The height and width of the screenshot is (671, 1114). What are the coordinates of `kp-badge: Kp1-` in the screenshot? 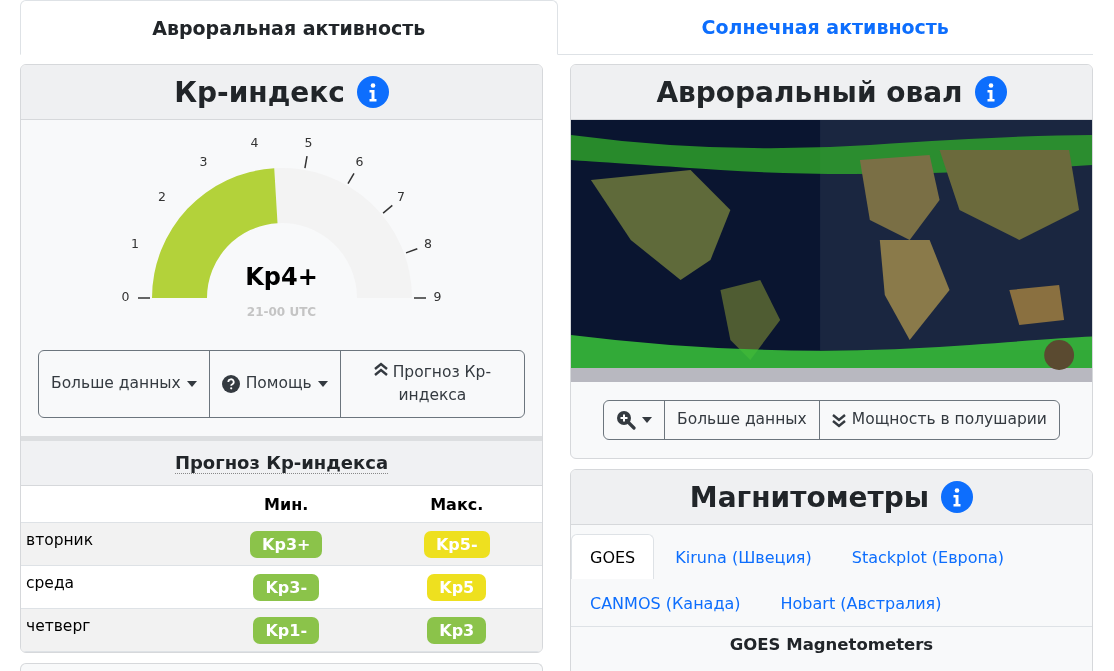 It's located at (286, 630).